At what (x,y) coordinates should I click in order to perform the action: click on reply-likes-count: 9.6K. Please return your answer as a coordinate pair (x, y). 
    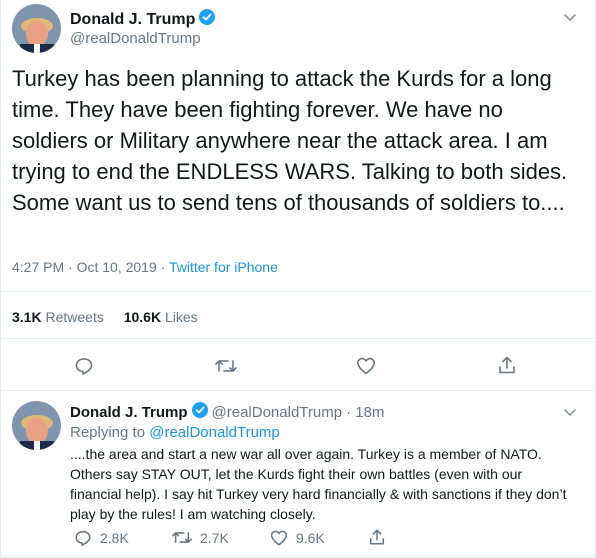
    Looking at the image, I should click on (310, 538).